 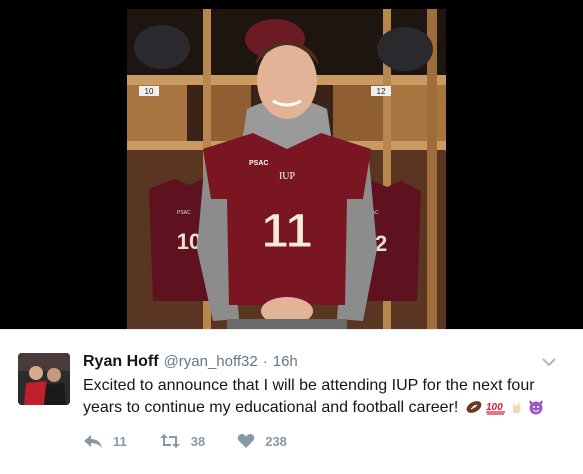 I want to click on tweet-header: Ryan Hoff @ryan_hoff32 · 16h, so click(x=190, y=362).